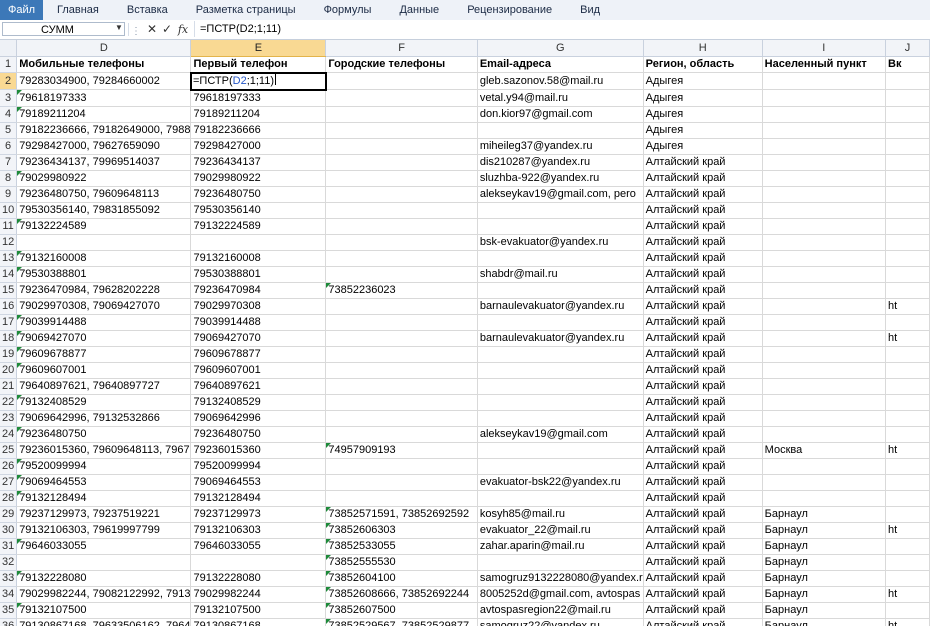  What do you see at coordinates (9, 418) in the screenshot?
I see `row-header: 23` at bounding box center [9, 418].